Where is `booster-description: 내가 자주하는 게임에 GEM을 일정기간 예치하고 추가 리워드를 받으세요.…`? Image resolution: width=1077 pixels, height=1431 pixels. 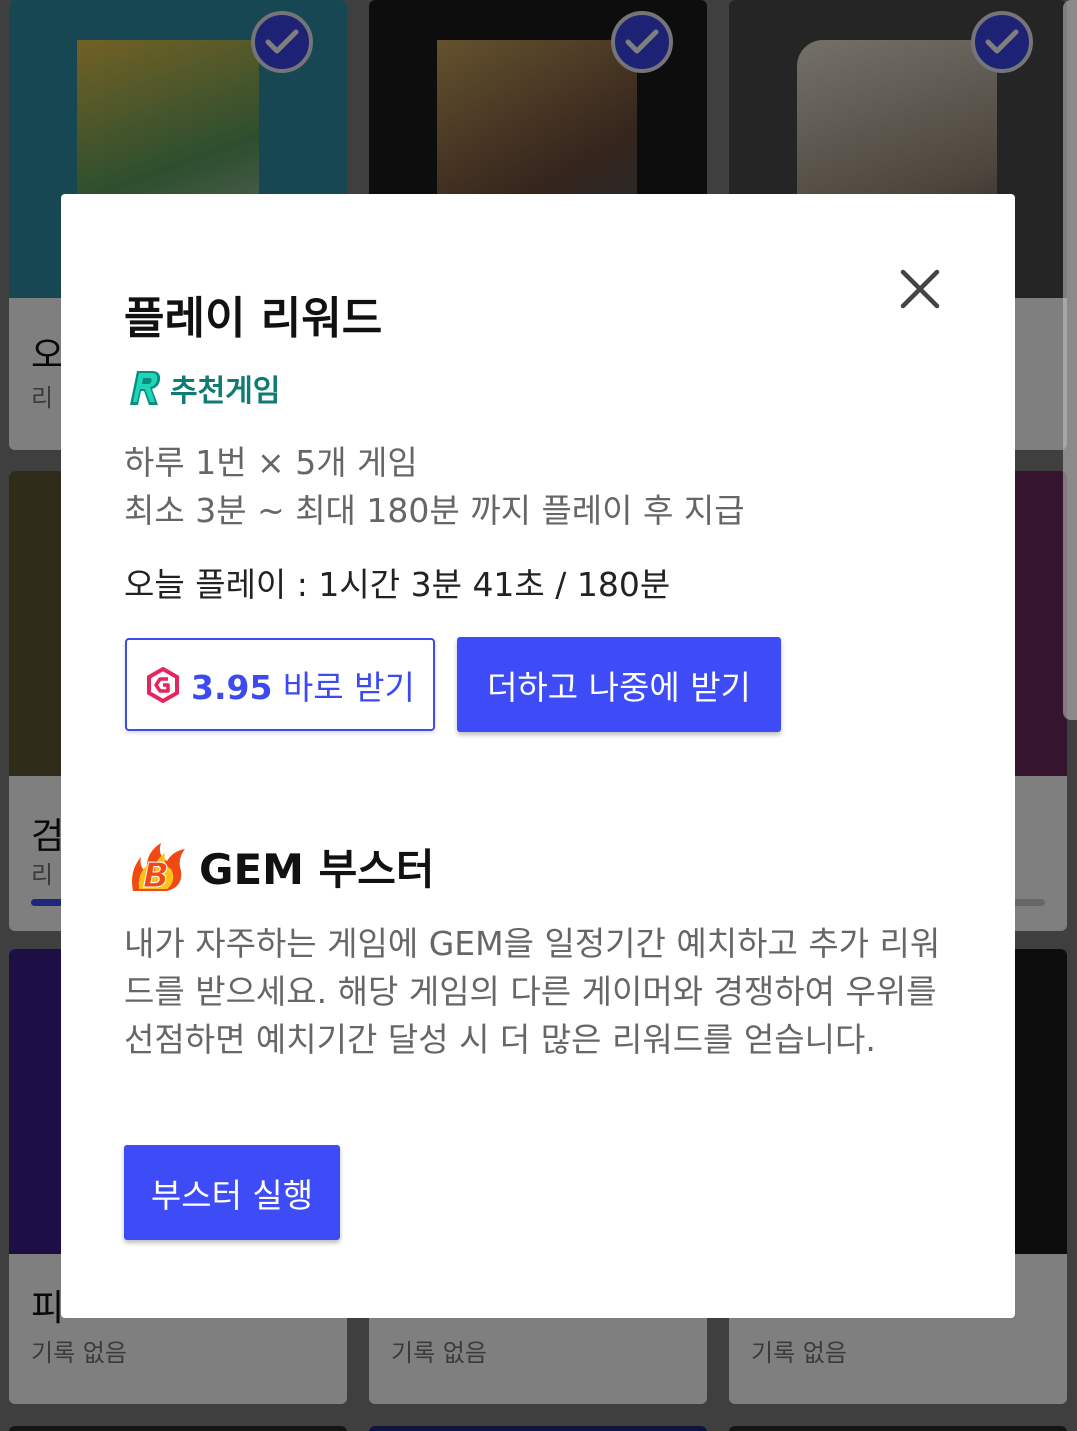
booster-description: 내가 자주하는 게임에 GEM을 일정기간 예치하고 추가 리워드를 받으세요.… is located at coordinates (532, 991).